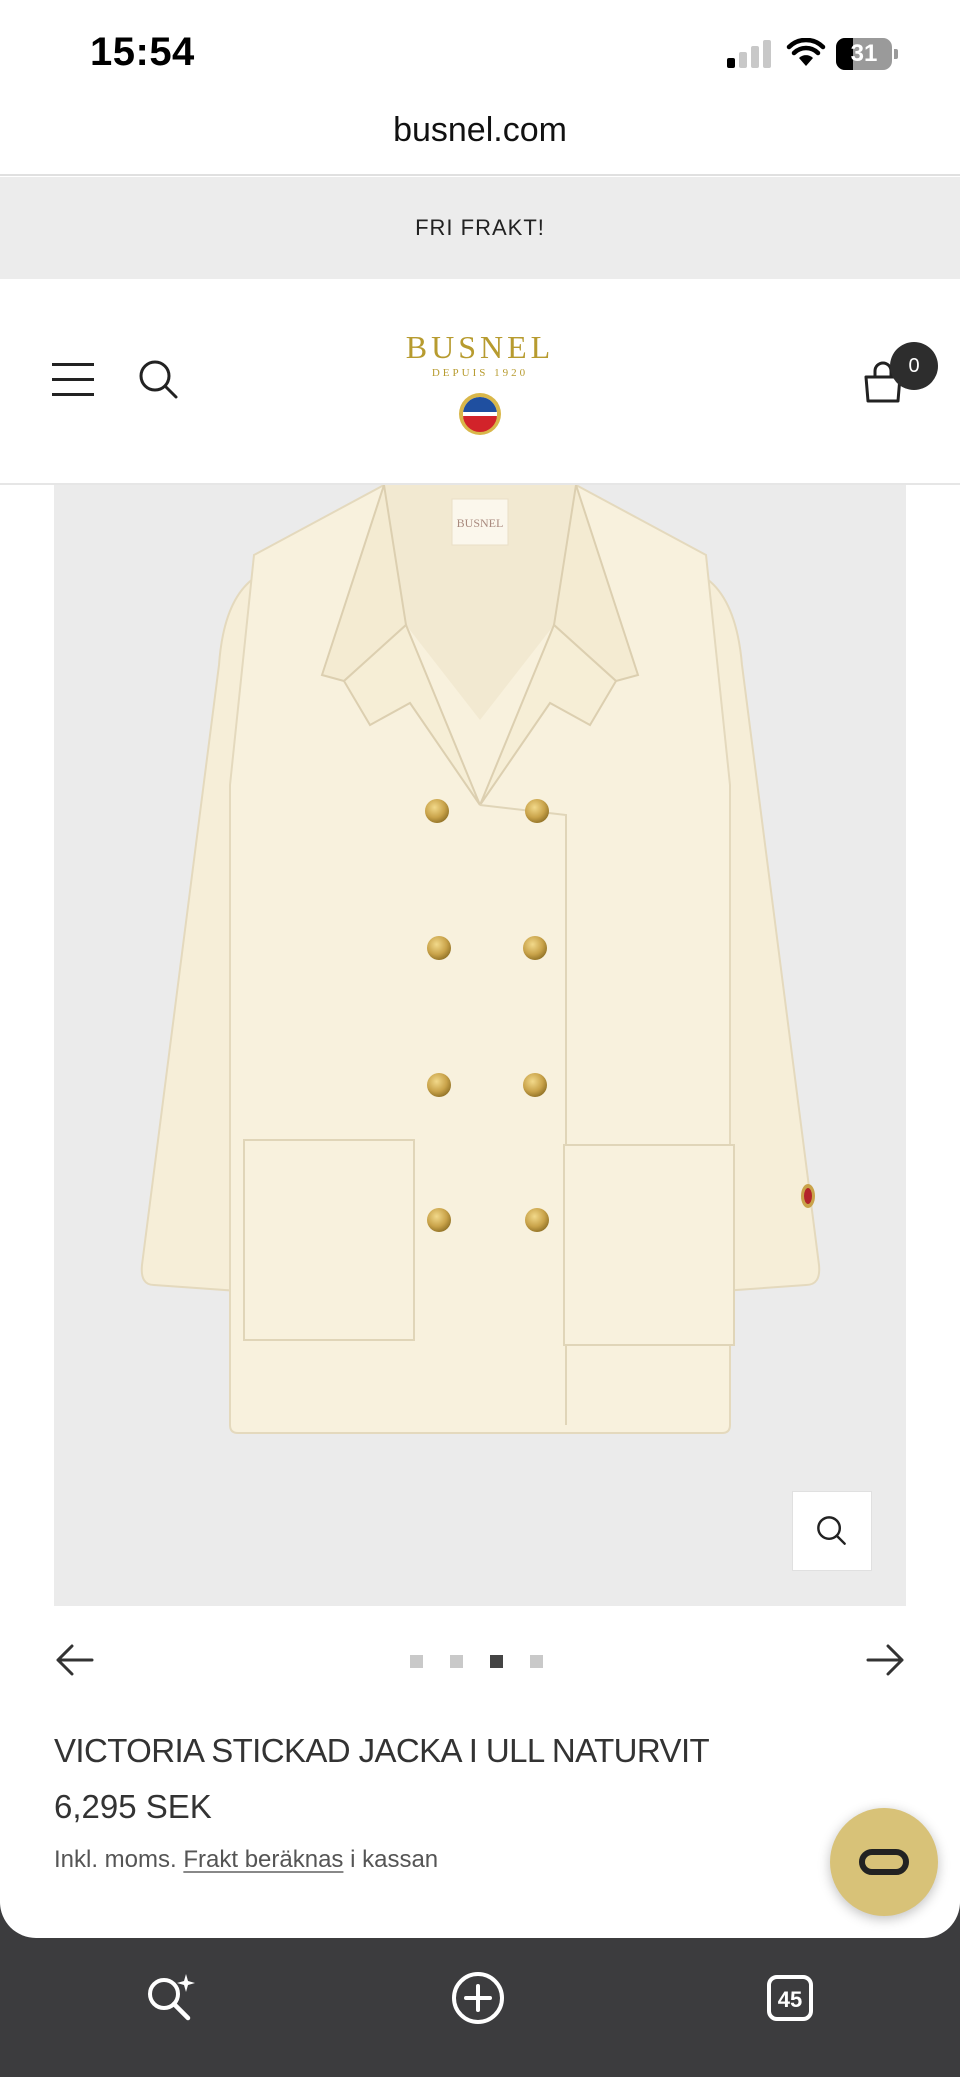  I want to click on garment-label-text: BUSNEL, so click(480, 523).